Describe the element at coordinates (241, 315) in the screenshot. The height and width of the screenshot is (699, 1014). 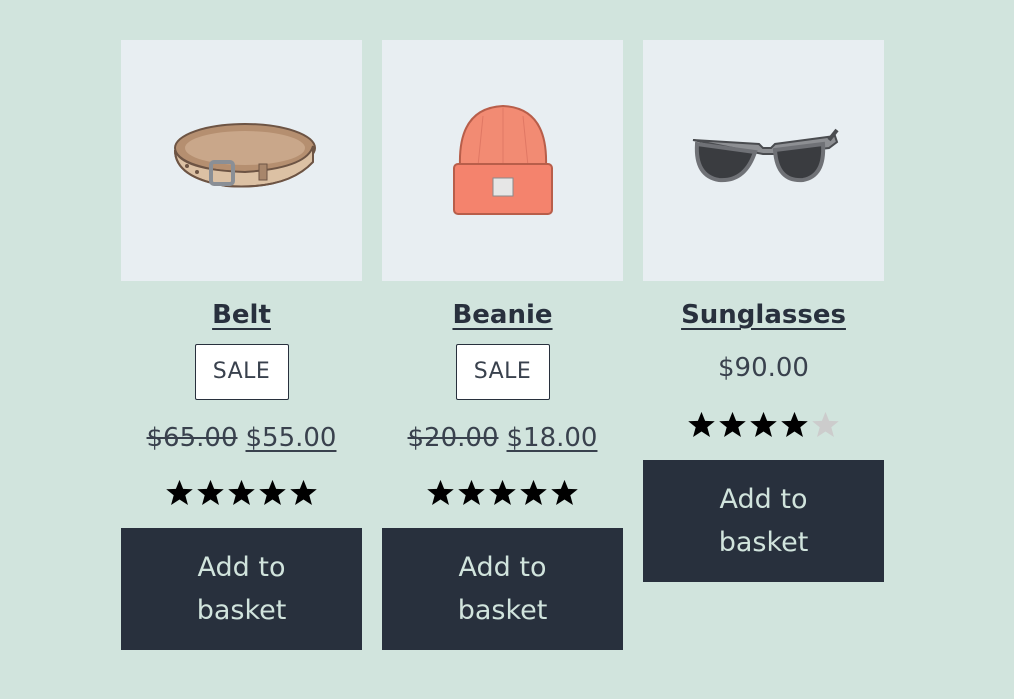
I see `product-title-belt: Belt` at that location.